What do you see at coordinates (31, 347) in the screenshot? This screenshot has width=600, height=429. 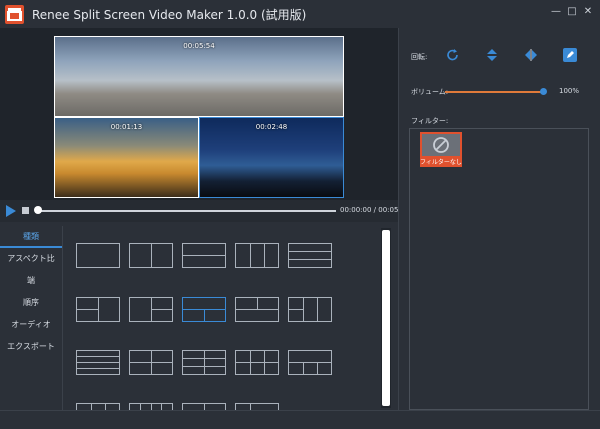 I see `sidebar-item-export: エクスポート` at bounding box center [31, 347].